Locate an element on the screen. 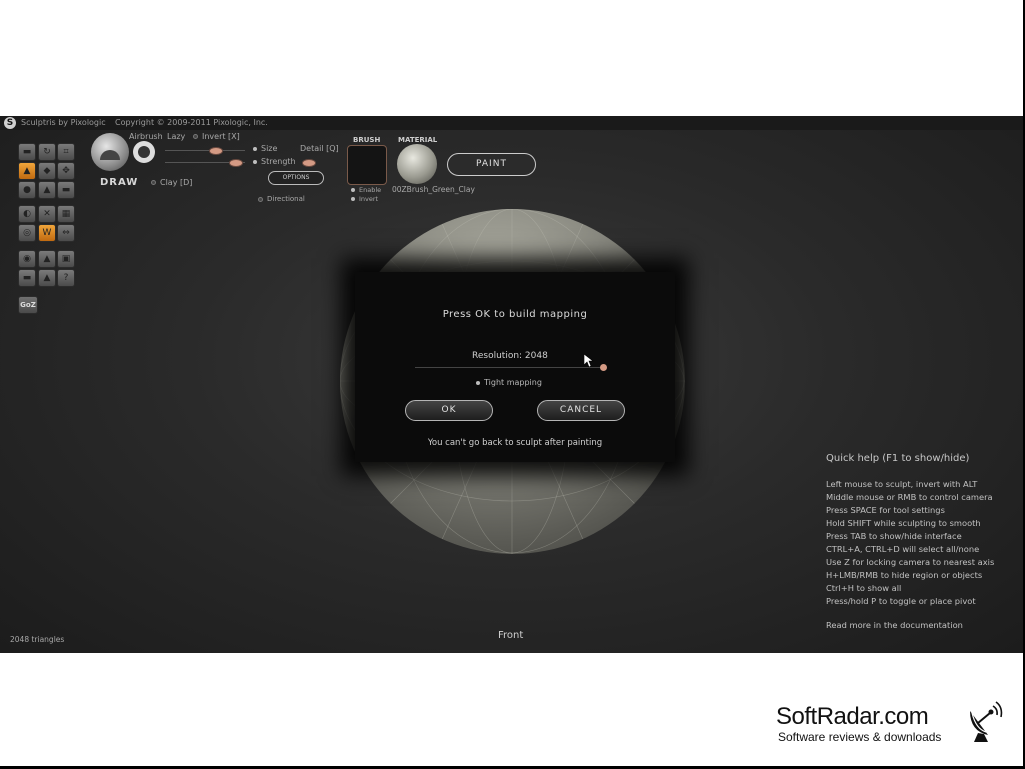 The image size is (1025, 769). material-section-title: MATERIAL is located at coordinates (418, 140).